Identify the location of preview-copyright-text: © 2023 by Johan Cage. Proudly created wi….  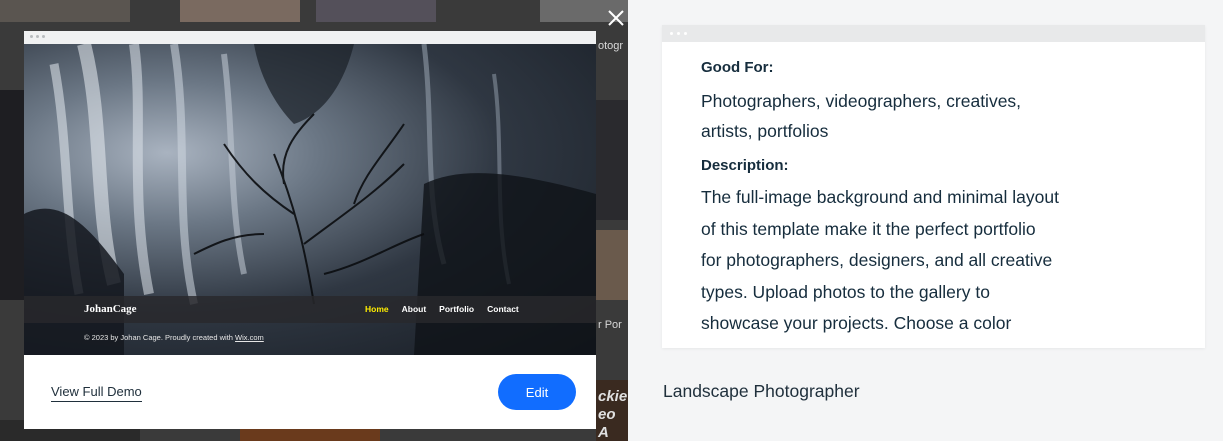
(160, 337).